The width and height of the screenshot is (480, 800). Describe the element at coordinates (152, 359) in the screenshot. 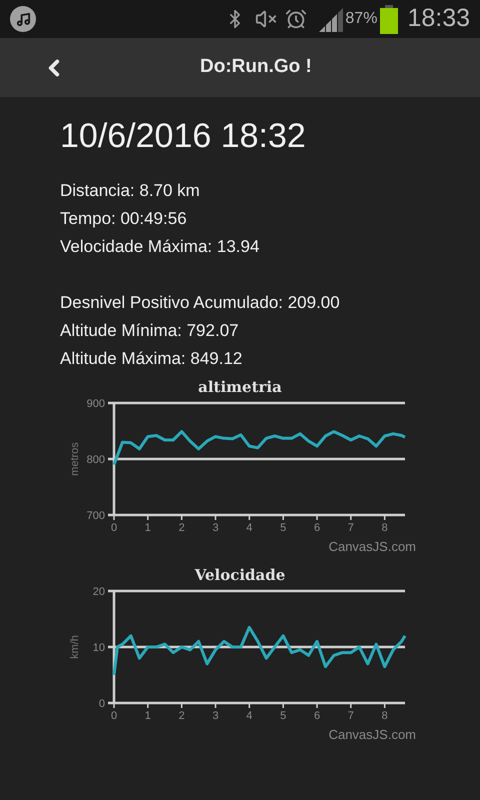

I see `stat-line: Altitude Máxima: 849.12` at that location.